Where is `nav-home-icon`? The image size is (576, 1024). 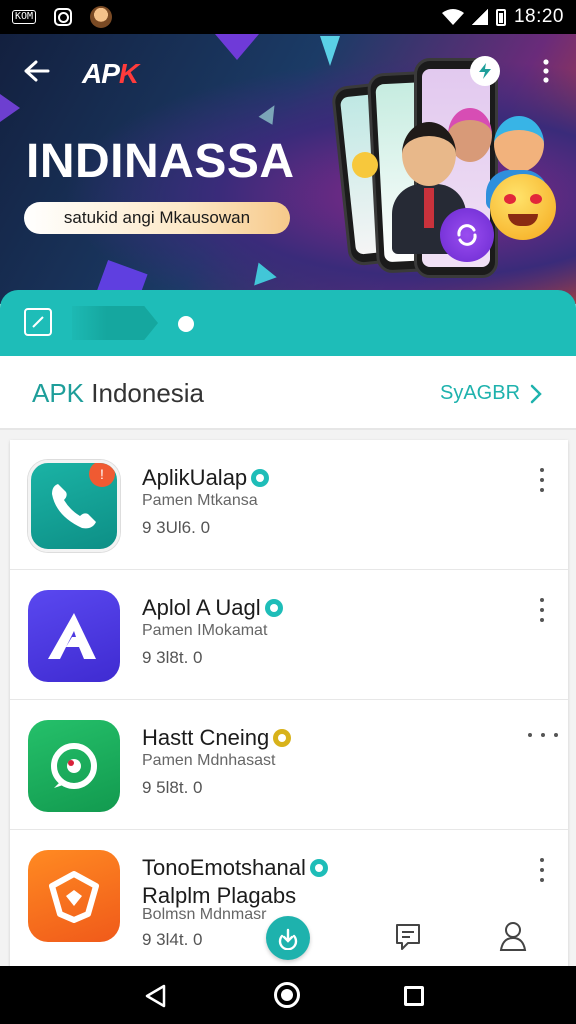
nav-home-icon is located at coordinates (287, 995).